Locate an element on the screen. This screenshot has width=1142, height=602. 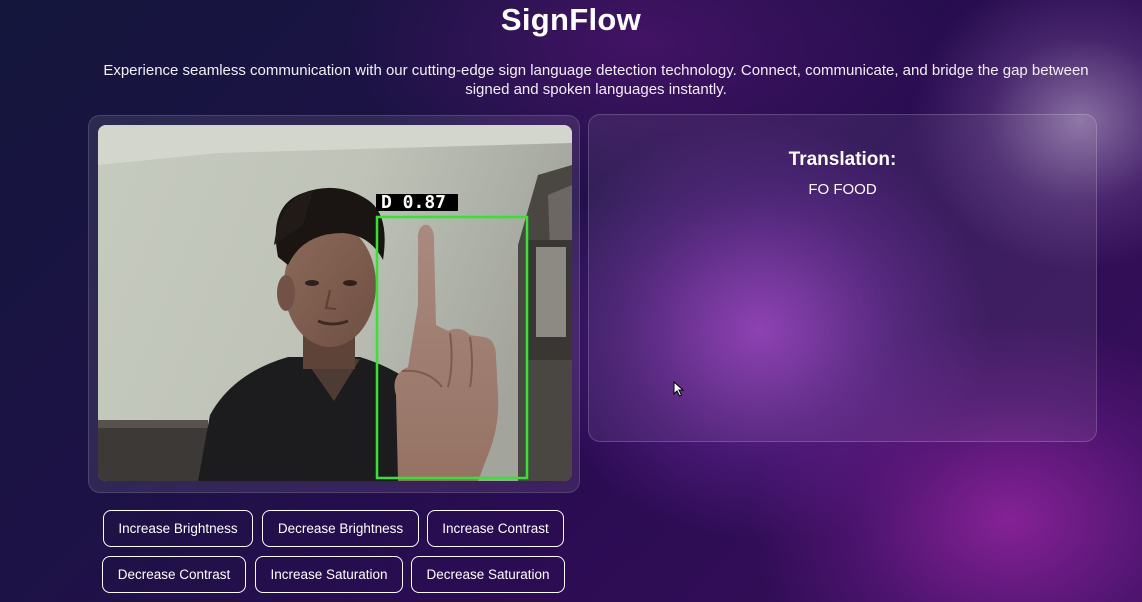
decrease-brightness-button: Decrease Brightness is located at coordinates (340, 528).